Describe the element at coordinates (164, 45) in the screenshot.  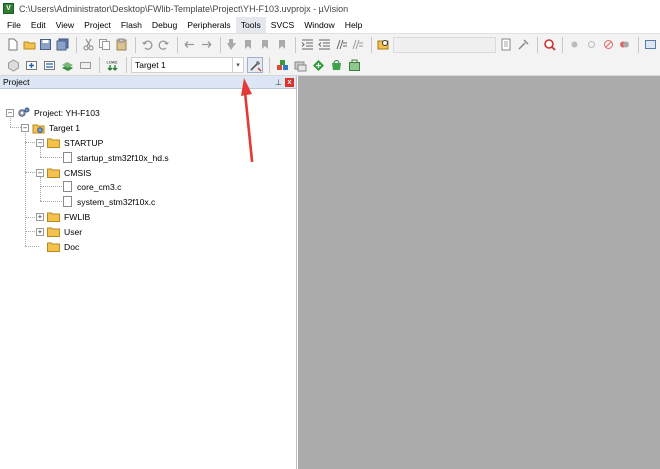
I see `redo-icon` at that location.